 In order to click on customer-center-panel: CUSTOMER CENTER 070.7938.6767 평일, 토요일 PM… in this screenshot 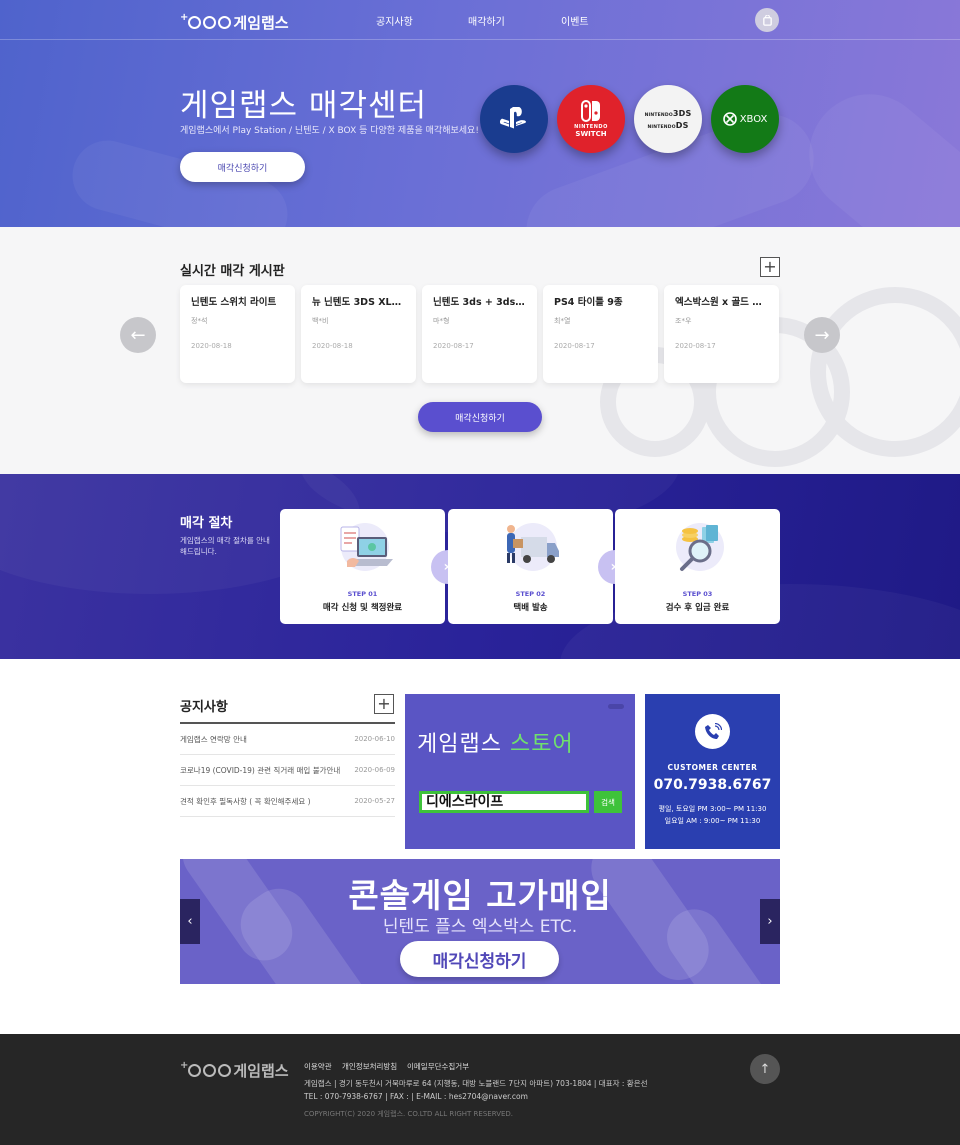, I will do `click(712, 771)`.